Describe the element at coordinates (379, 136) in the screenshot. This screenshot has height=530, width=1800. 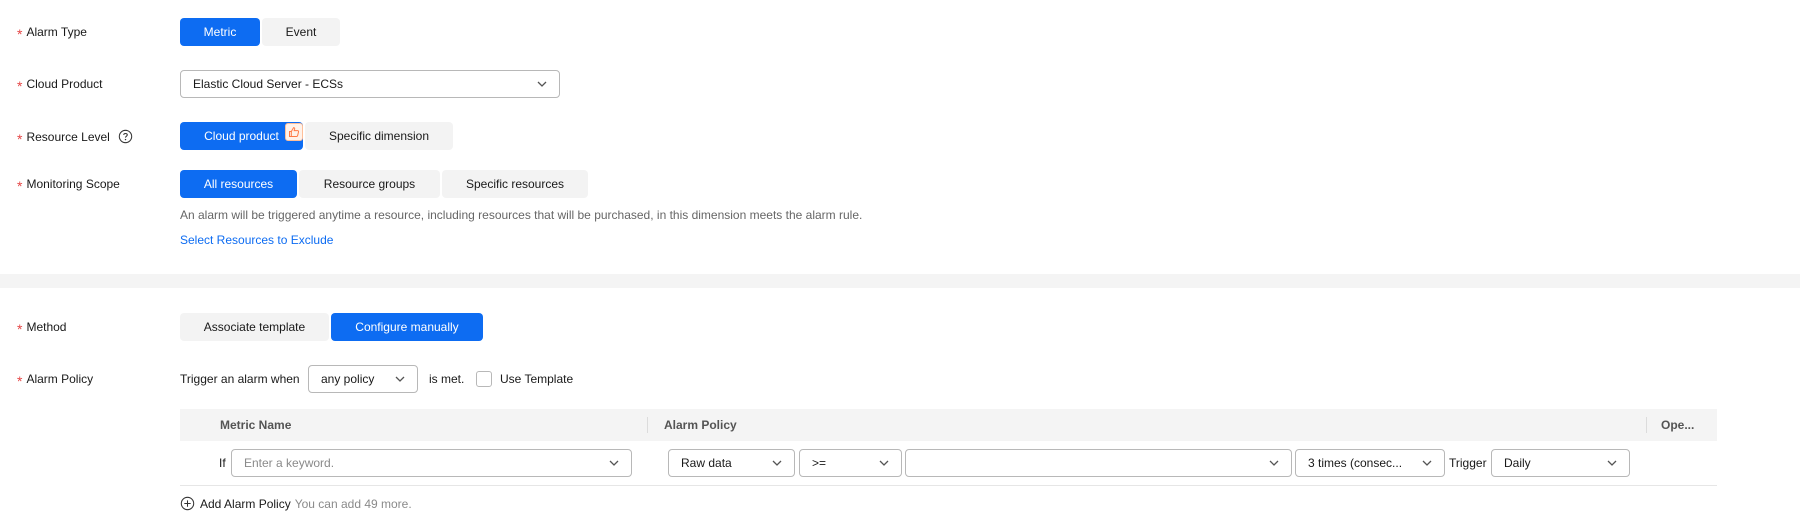
I see `resource-level-specific-dimension-button: Specific dimension` at that location.